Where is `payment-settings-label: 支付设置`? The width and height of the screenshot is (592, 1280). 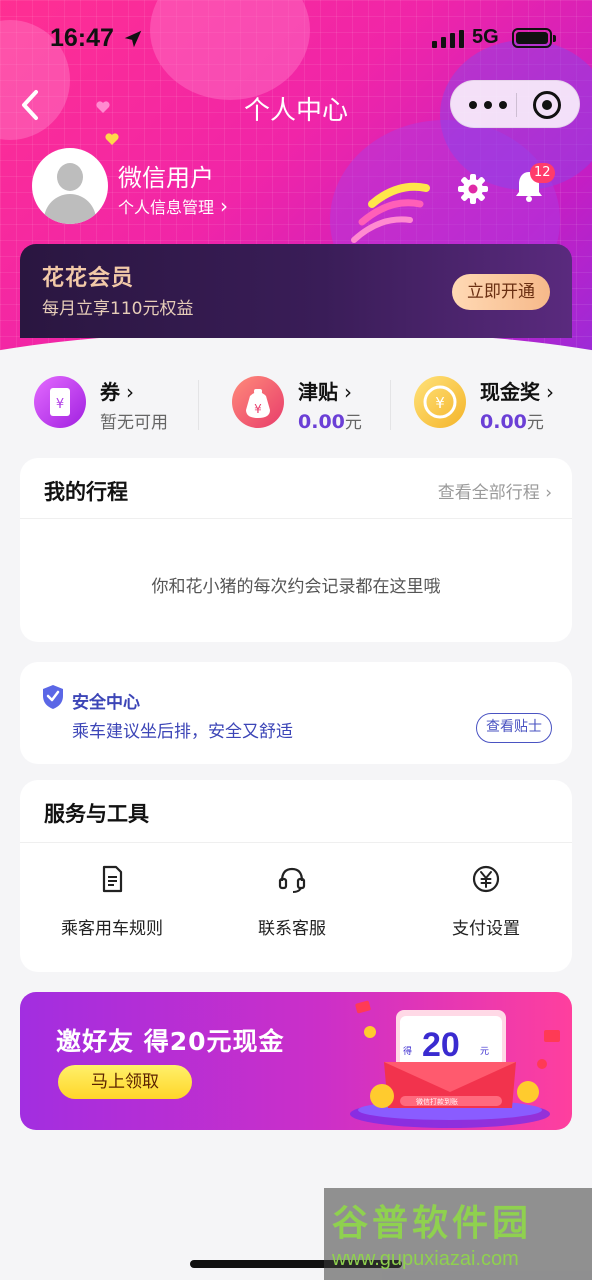
payment-settings-label: 支付设置 is located at coordinates (486, 929).